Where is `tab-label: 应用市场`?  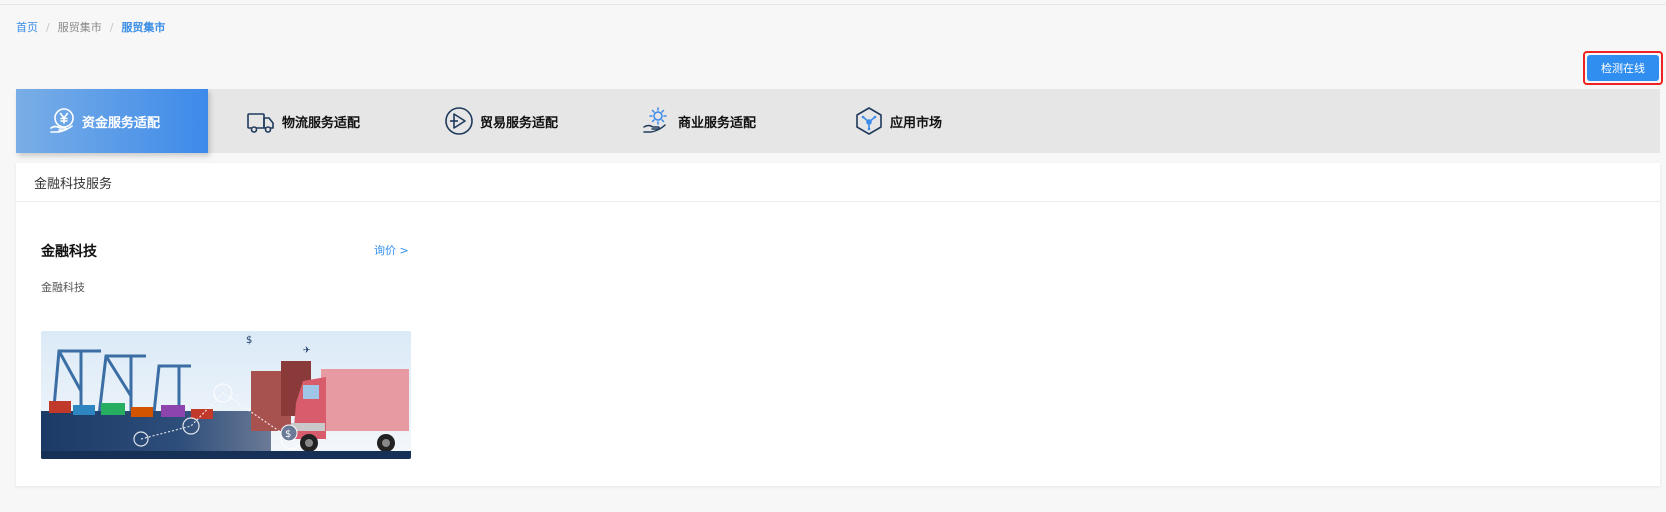 tab-label: 应用市场 is located at coordinates (916, 123).